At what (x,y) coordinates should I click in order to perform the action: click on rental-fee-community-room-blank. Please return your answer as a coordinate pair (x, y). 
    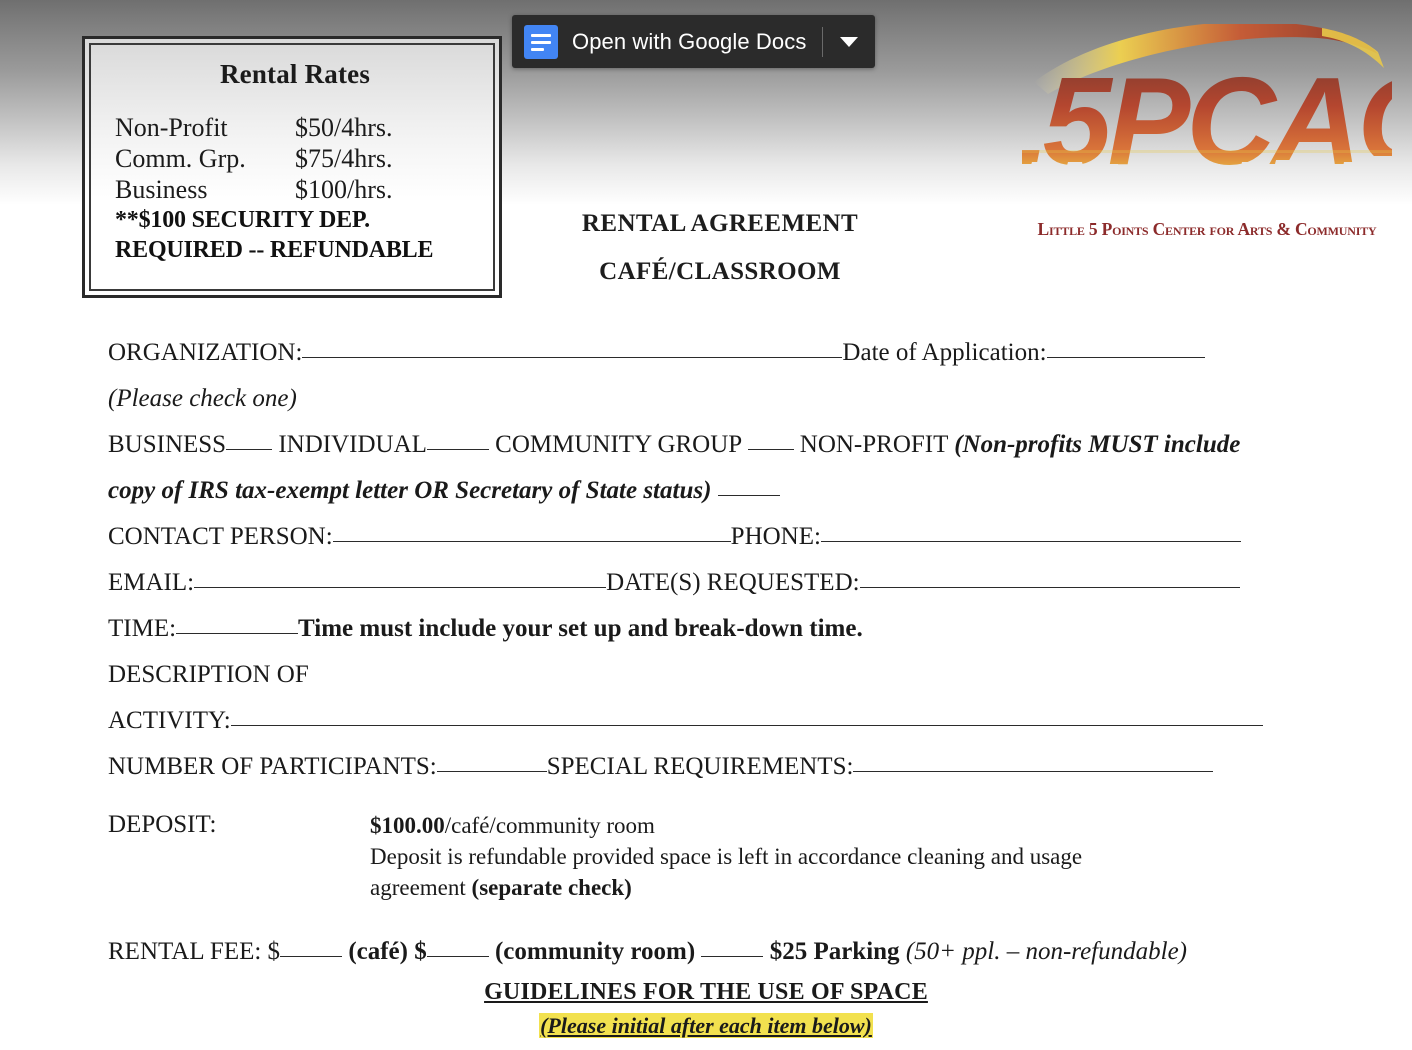
    Looking at the image, I should click on (457, 947).